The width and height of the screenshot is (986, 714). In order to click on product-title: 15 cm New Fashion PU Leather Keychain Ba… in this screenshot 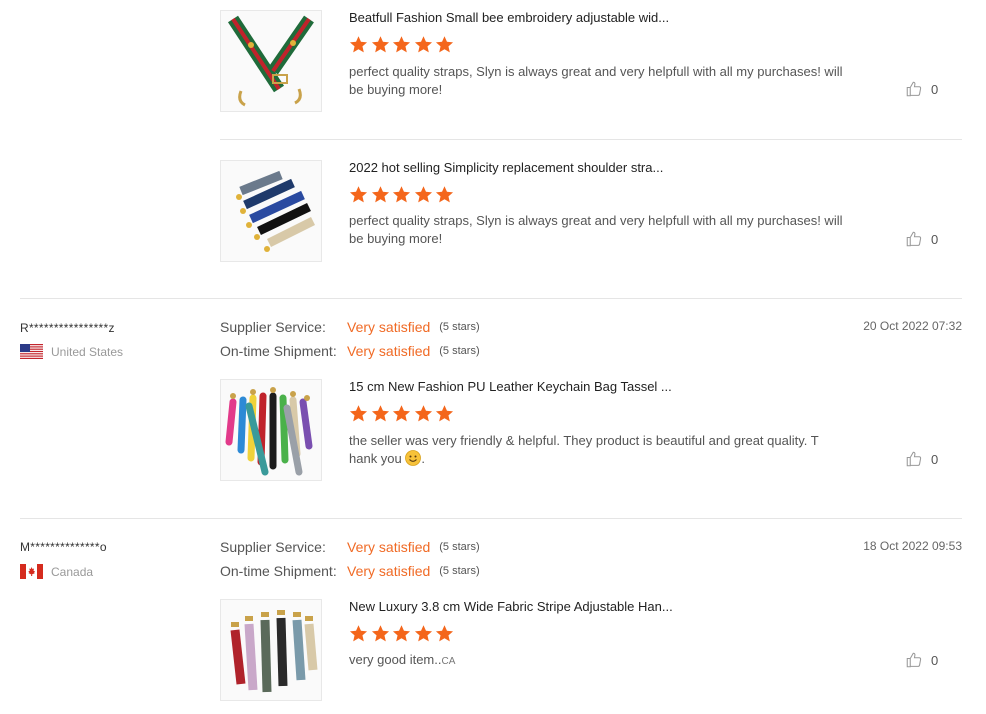, I will do `click(510, 386)`.